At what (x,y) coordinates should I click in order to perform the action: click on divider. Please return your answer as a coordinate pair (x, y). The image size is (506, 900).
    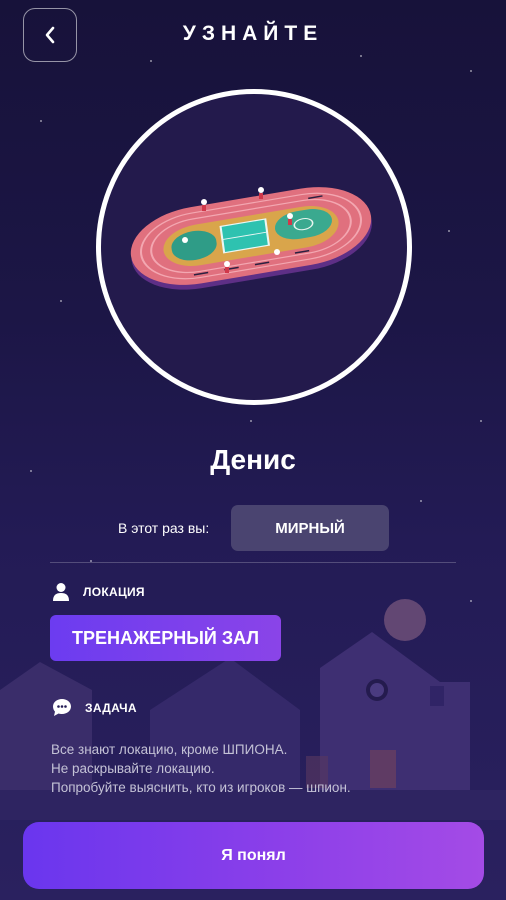
    Looking at the image, I should click on (253, 562).